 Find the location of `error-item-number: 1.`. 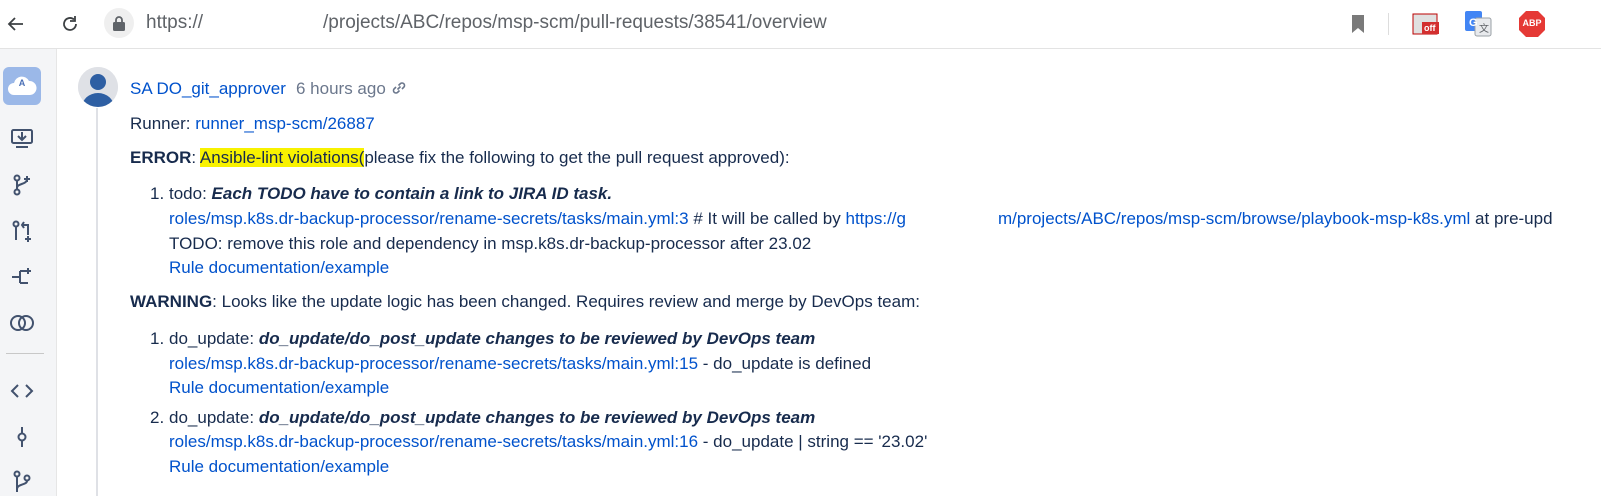

error-item-number: 1. is located at coordinates (157, 193).